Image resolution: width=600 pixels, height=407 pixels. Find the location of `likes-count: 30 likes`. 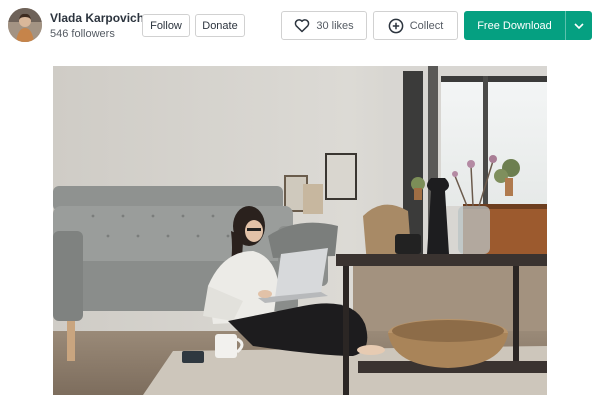

likes-count: 30 likes is located at coordinates (335, 25).